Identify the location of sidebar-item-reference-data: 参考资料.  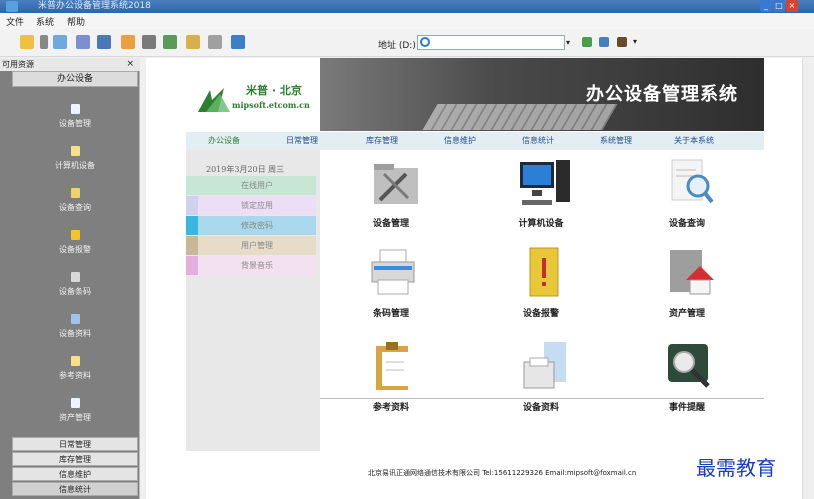
(75, 376).